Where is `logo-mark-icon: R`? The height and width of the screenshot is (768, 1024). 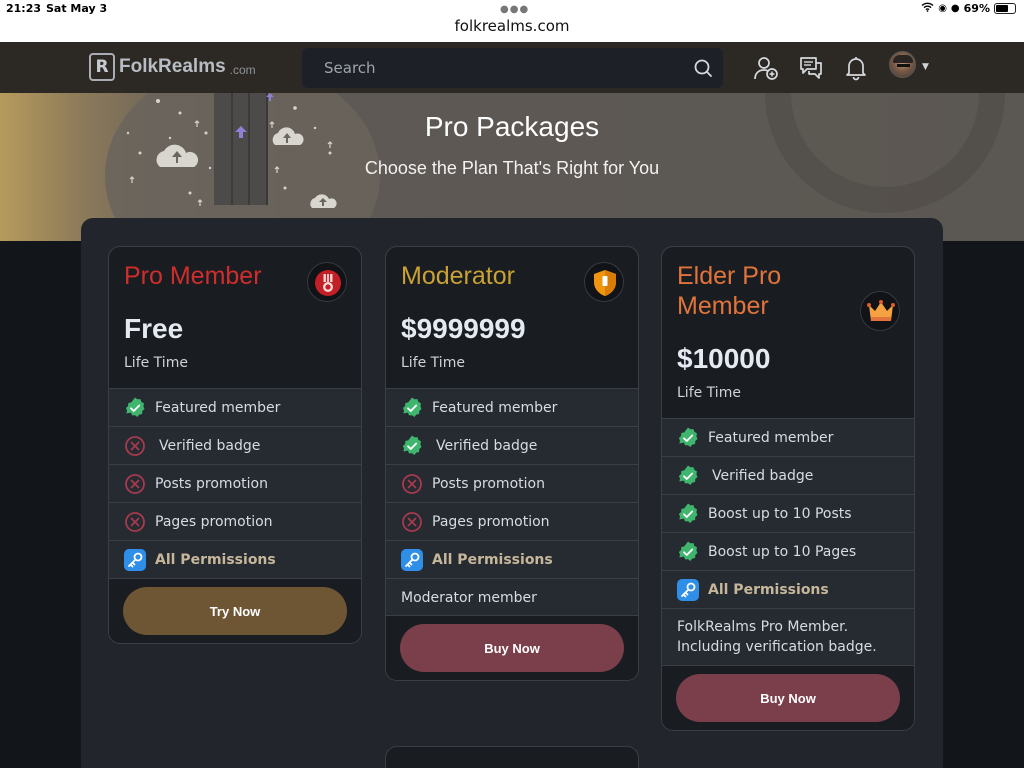
logo-mark-icon: R is located at coordinates (102, 67).